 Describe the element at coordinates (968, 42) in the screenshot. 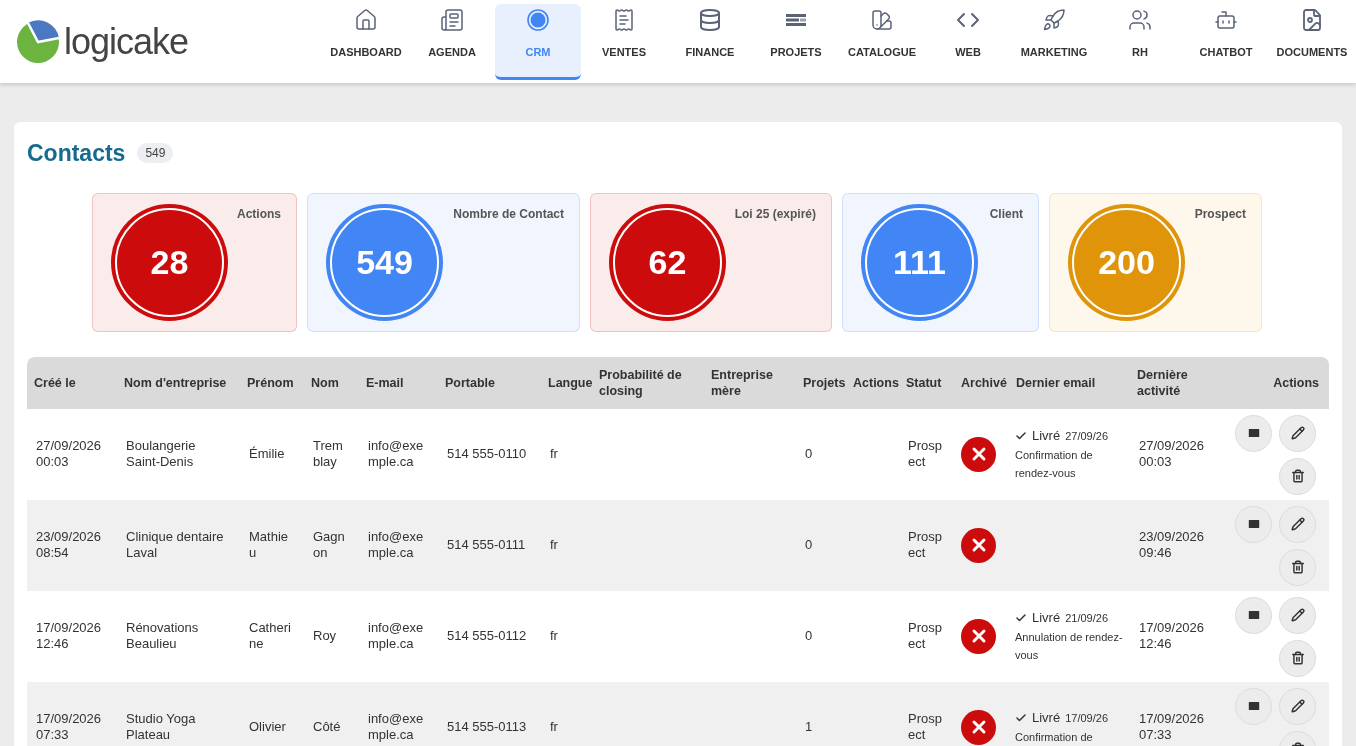

I see `nav-tab: WEB` at that location.